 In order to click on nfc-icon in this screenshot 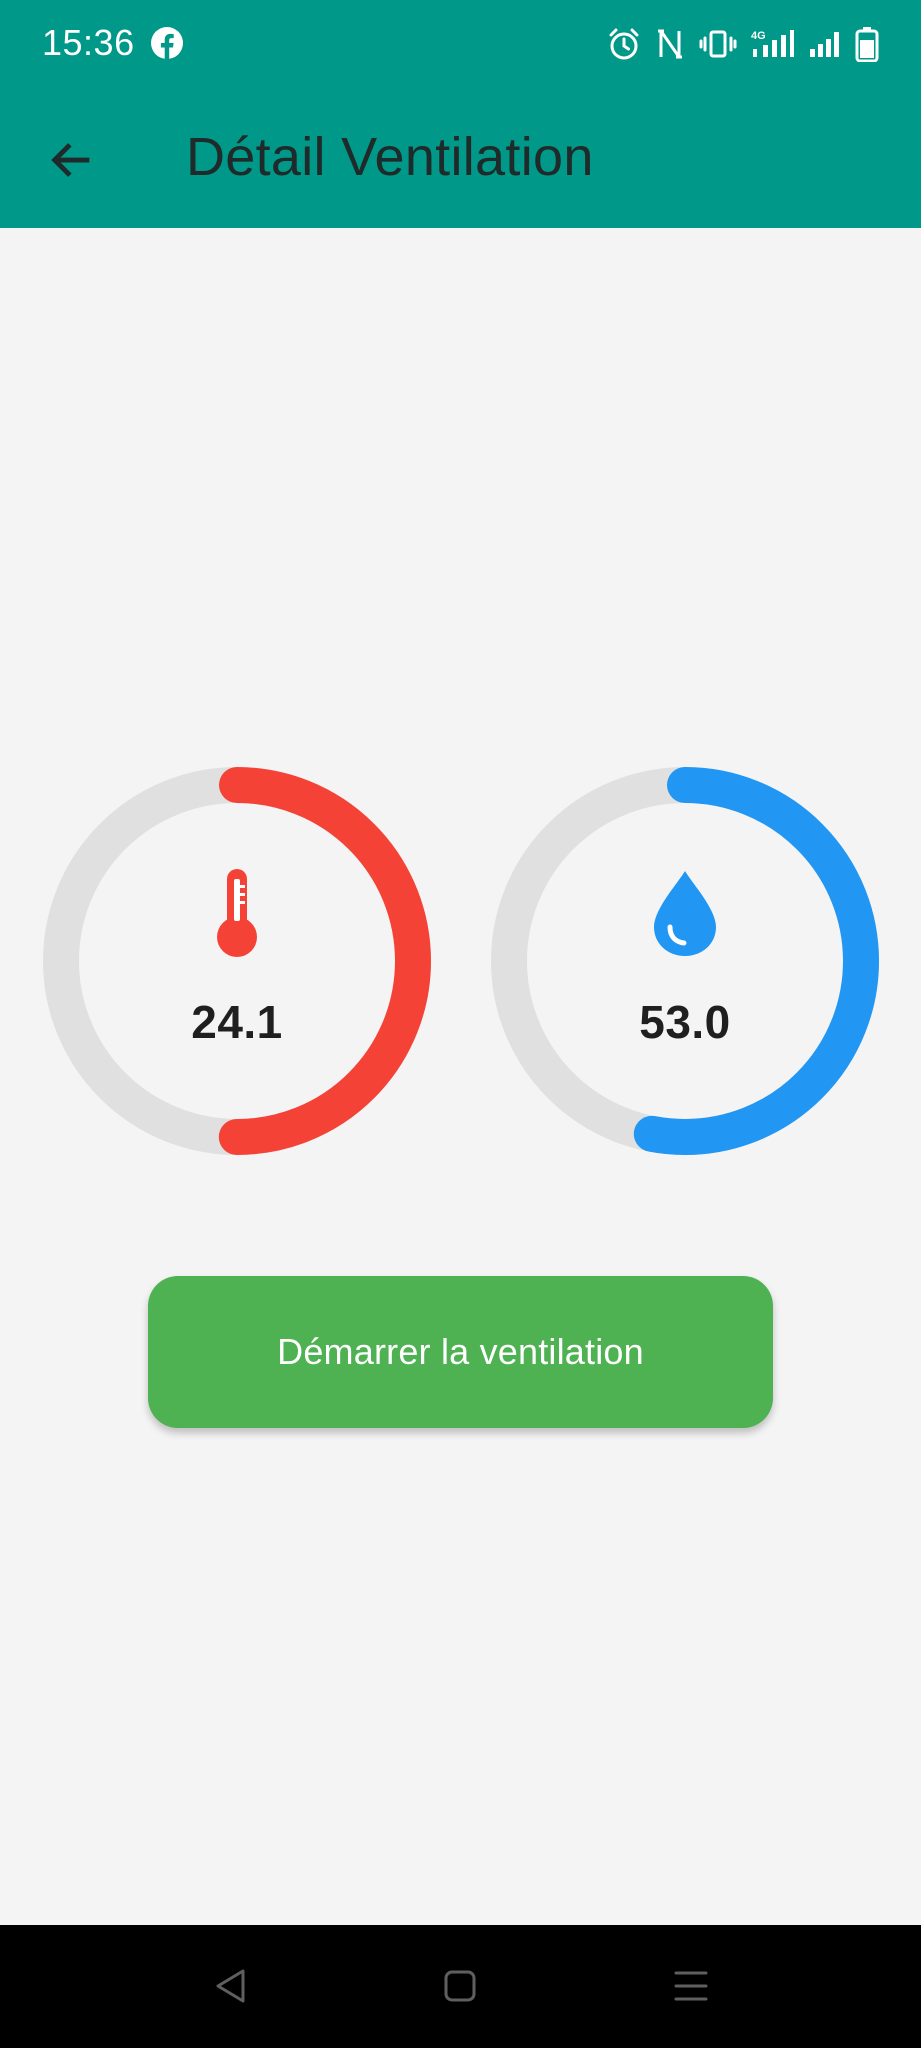, I will do `click(670, 44)`.